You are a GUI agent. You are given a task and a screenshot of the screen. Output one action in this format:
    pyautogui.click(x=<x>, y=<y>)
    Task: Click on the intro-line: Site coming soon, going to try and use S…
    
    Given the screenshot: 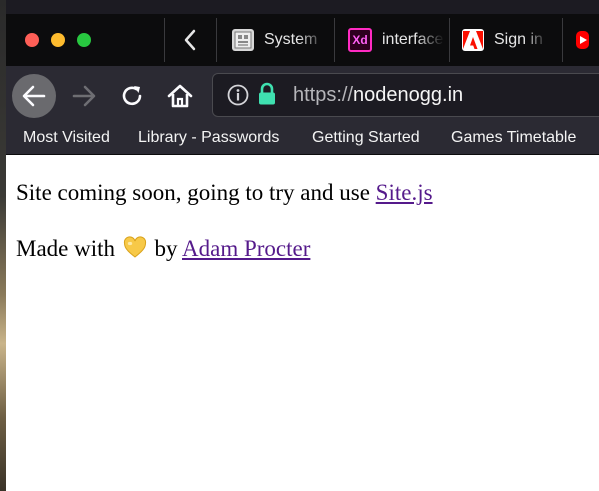 What is the action you would take?
    pyautogui.click(x=224, y=193)
    